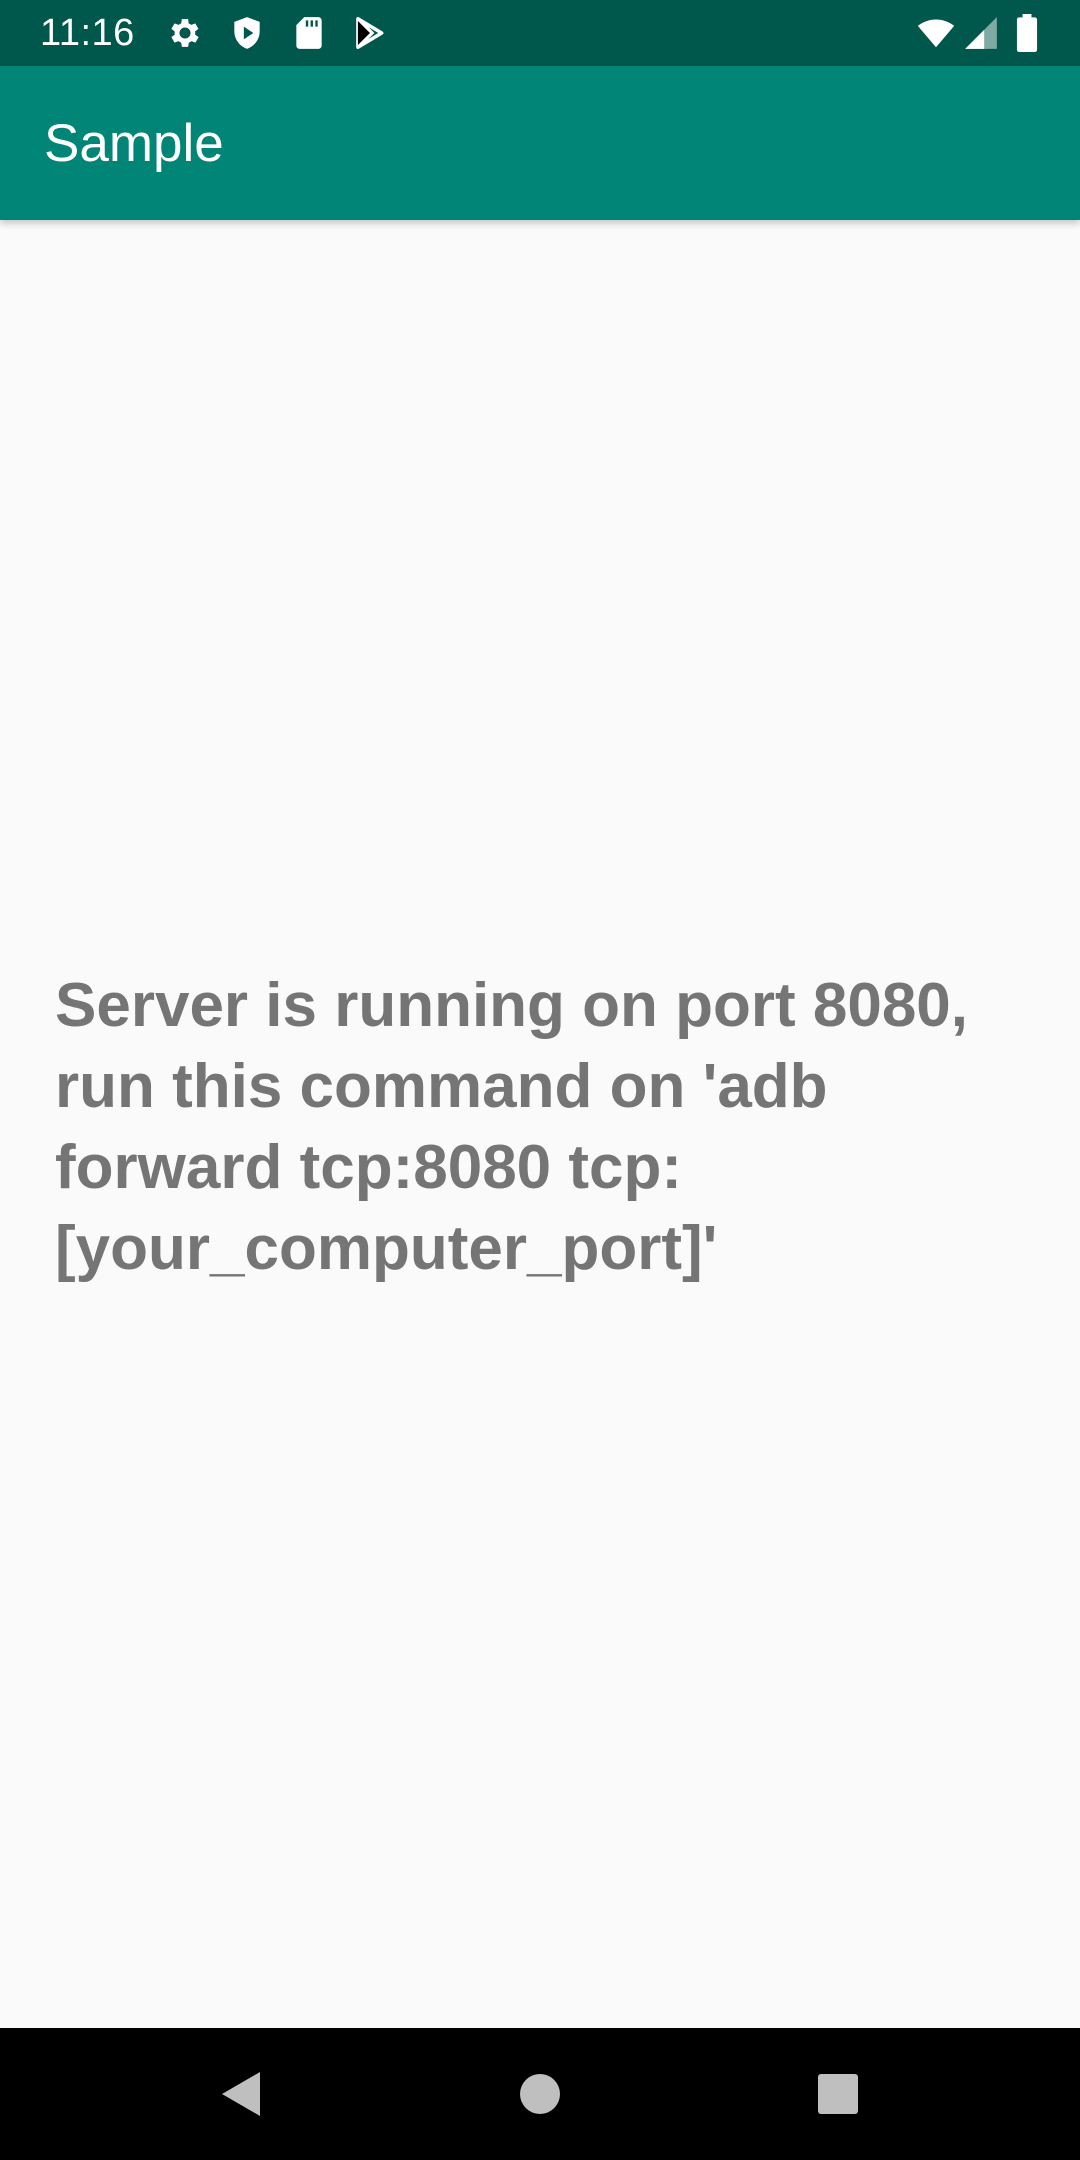 The width and height of the screenshot is (1080, 2160). I want to click on home-icon, so click(540, 2094).